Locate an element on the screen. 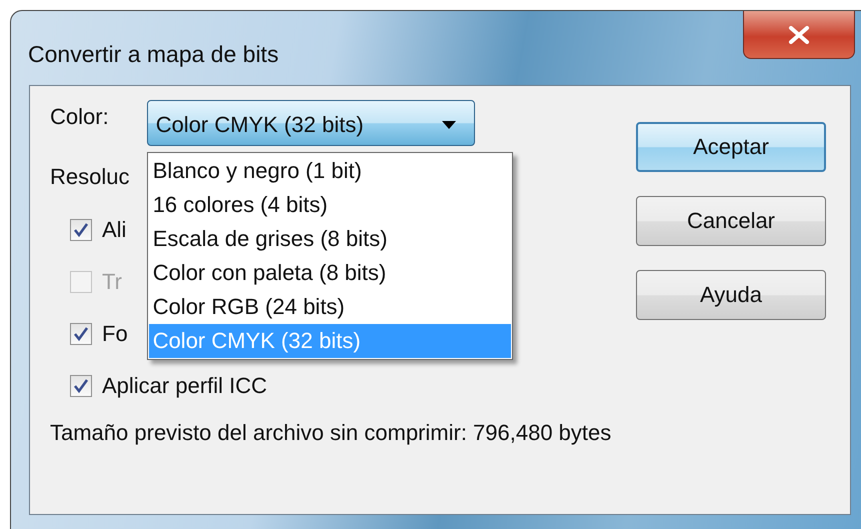 The image size is (861, 529). checkbox-label: Tr is located at coordinates (112, 282).